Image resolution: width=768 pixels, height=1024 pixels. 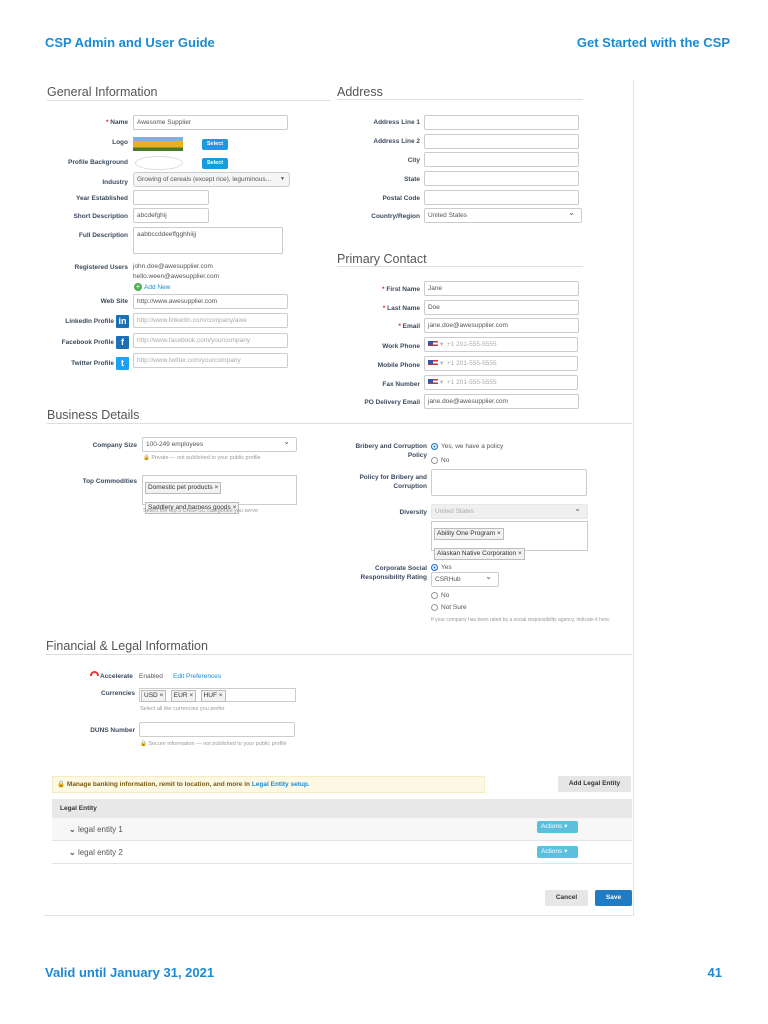 I want to click on add-legal-entity-button: Add Legal Entity, so click(x=594, y=784).